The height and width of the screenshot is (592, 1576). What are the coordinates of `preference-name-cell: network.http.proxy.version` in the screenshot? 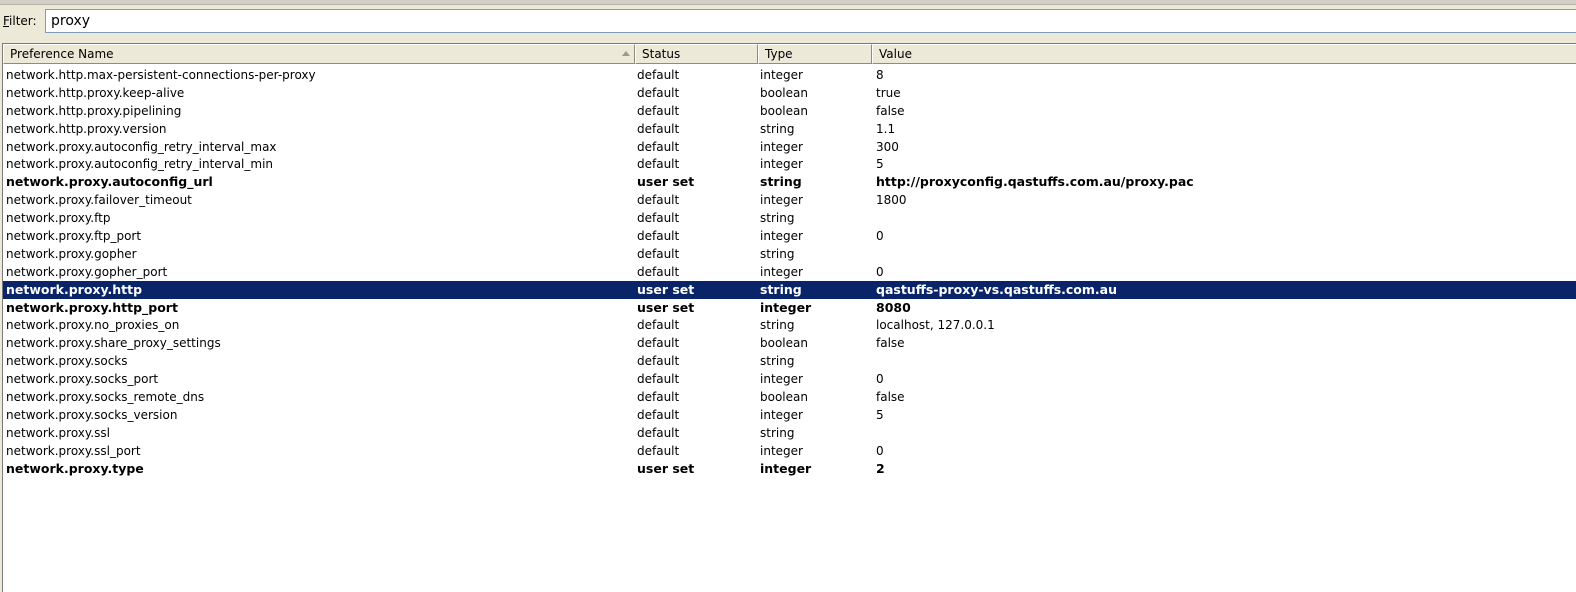 It's located at (86, 128).